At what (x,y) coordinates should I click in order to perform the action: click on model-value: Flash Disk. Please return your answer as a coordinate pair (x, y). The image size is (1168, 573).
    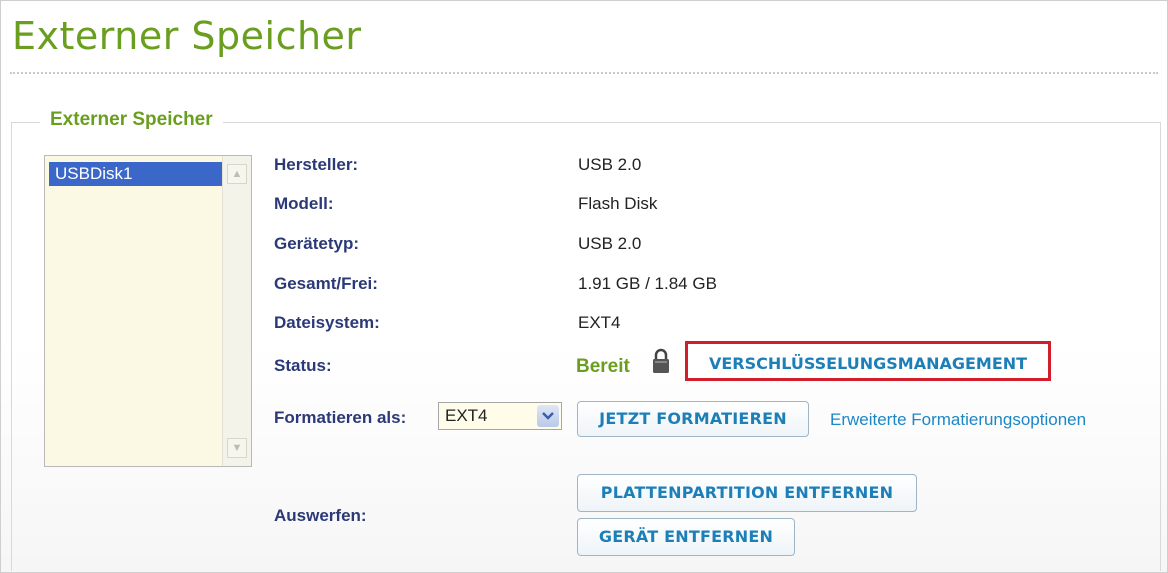
    Looking at the image, I should click on (618, 203).